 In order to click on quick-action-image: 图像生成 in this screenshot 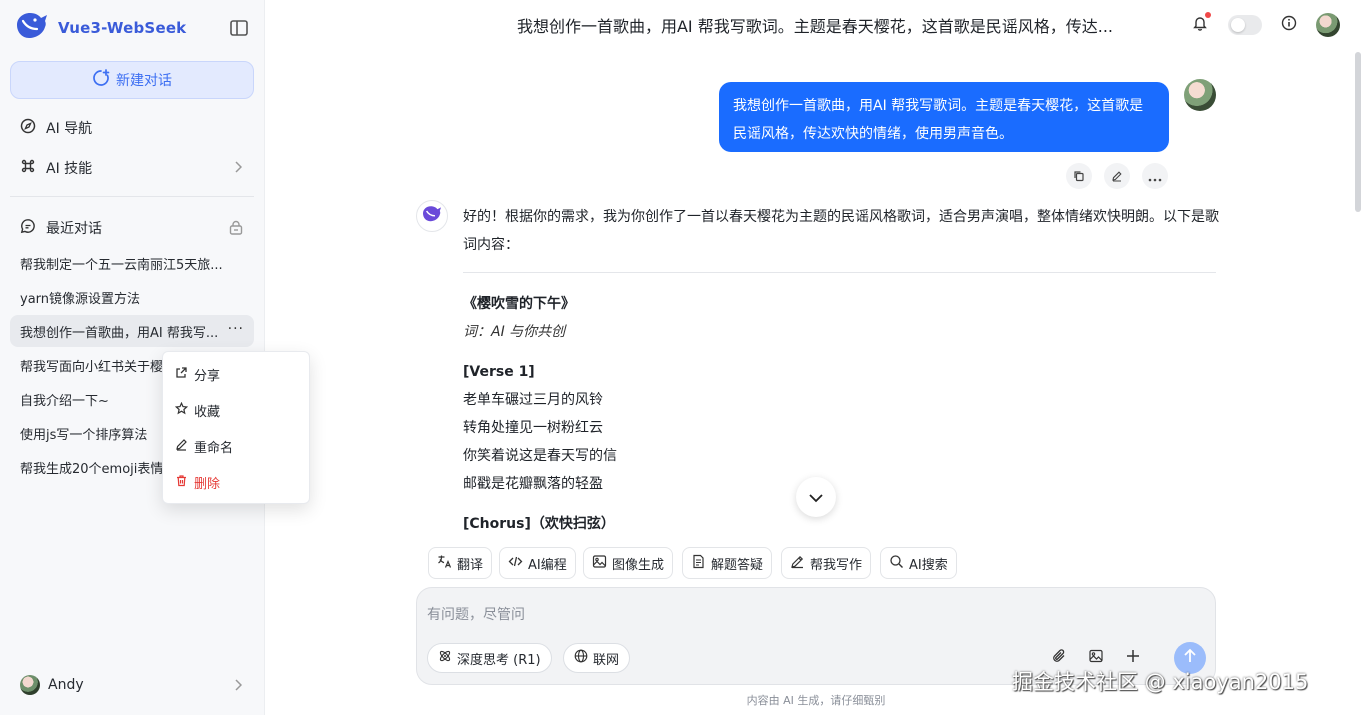, I will do `click(628, 563)`.